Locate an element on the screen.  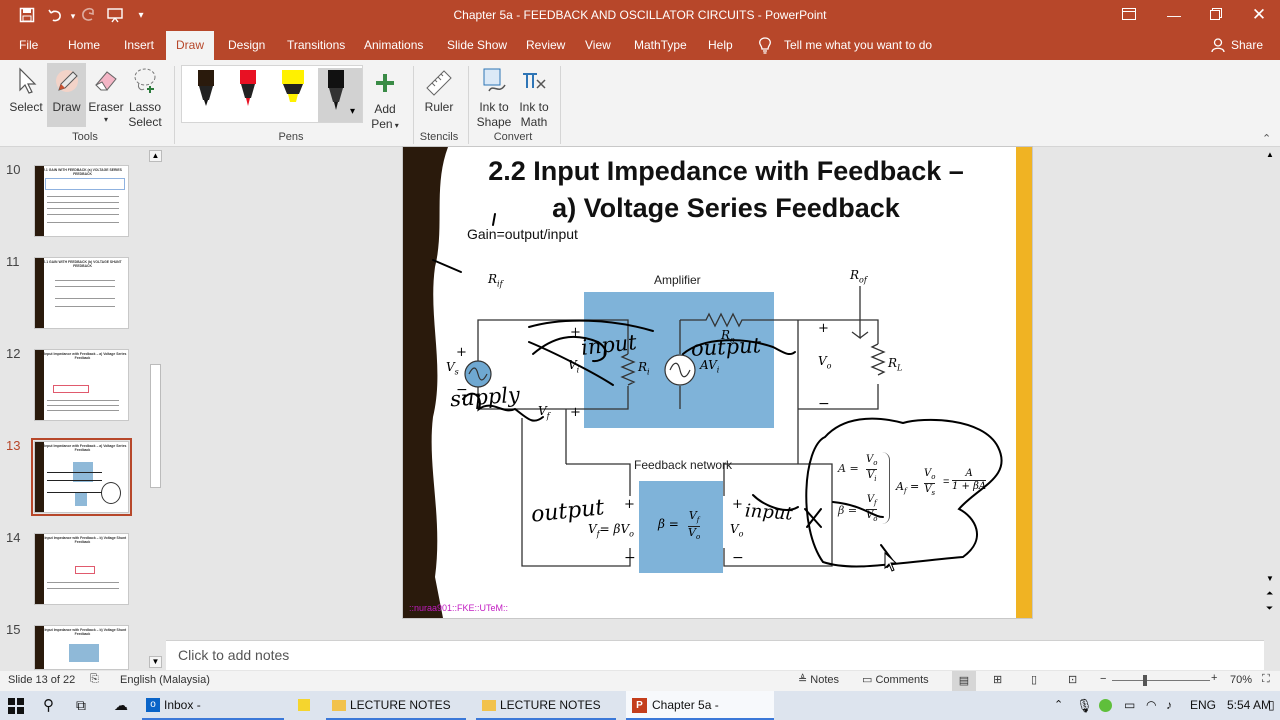
language-indicator: English (Malaysia) is located at coordinates (165, 680).